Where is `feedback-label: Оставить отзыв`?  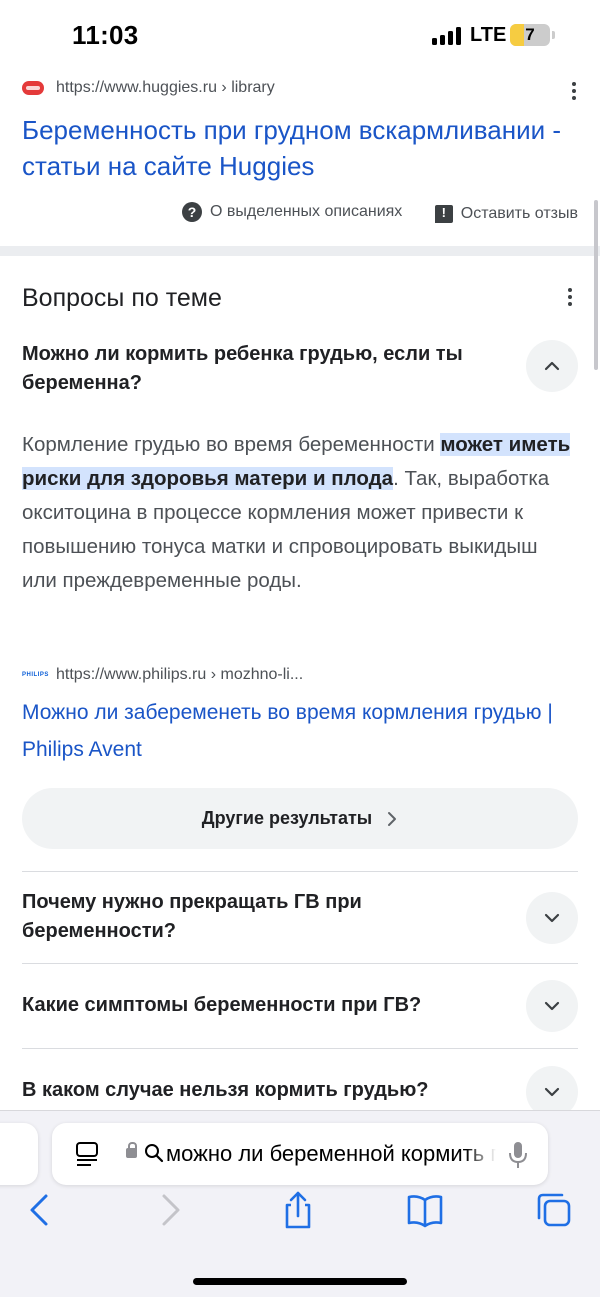 feedback-label: Оставить отзыв is located at coordinates (519, 213).